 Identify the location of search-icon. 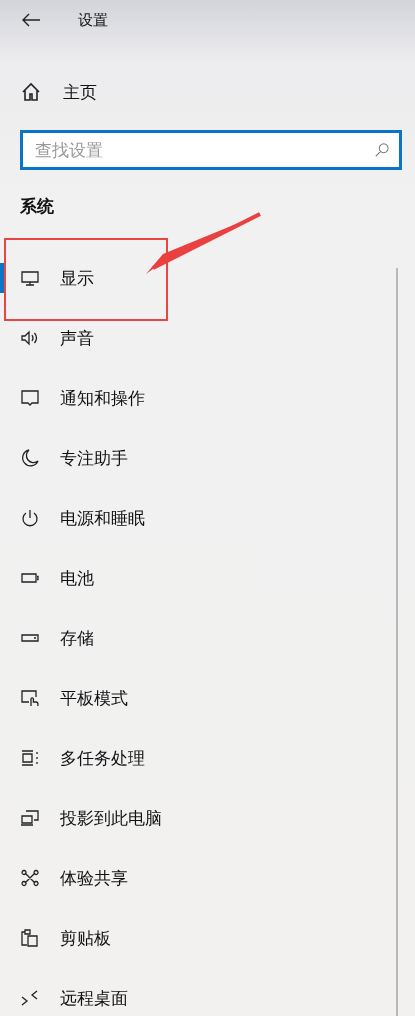
(382, 150).